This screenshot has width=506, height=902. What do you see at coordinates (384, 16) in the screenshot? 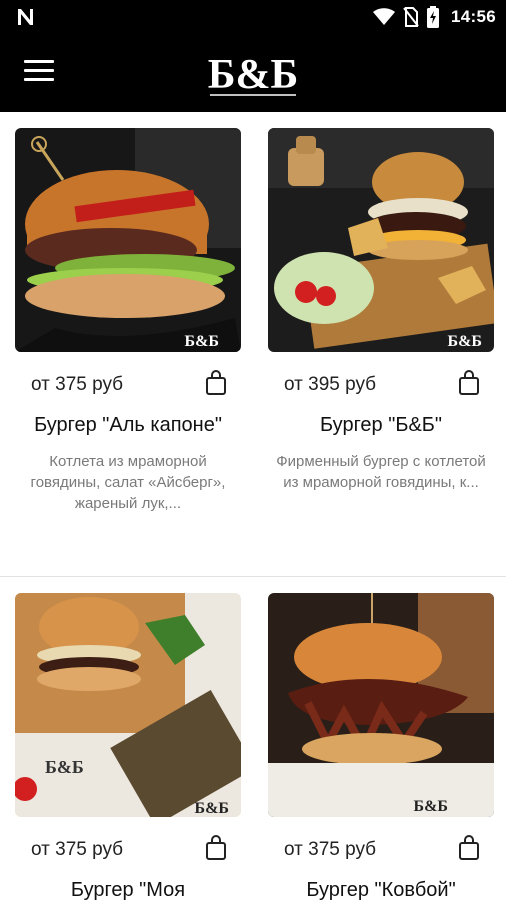
I see `wifi-icon` at bounding box center [384, 16].